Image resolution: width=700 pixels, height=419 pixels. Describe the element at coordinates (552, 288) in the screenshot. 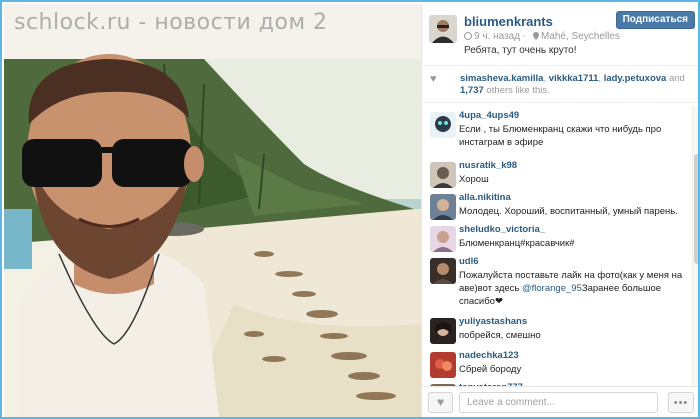

I see `mention-link: @florange_95` at that location.